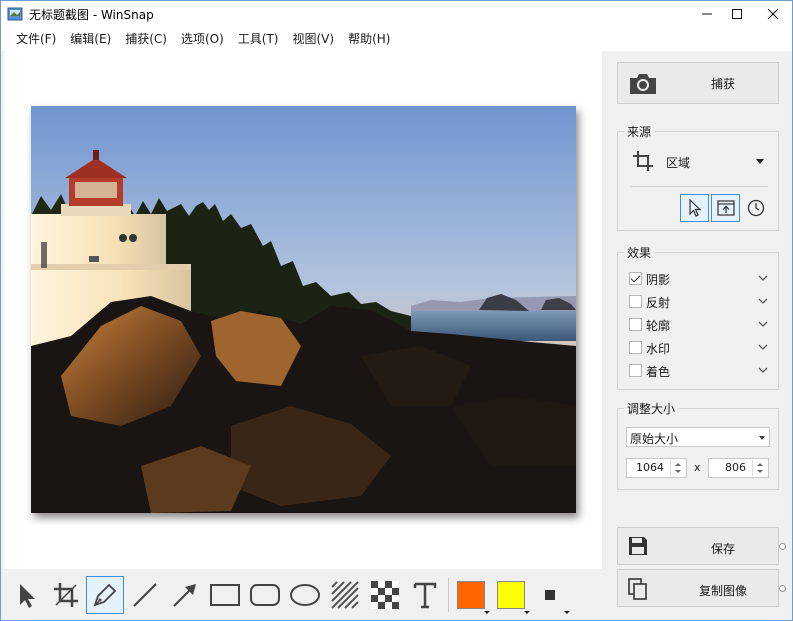 The image size is (793, 621). What do you see at coordinates (36, 39) in the screenshot?
I see `menu-file: 文件(F)` at bounding box center [36, 39].